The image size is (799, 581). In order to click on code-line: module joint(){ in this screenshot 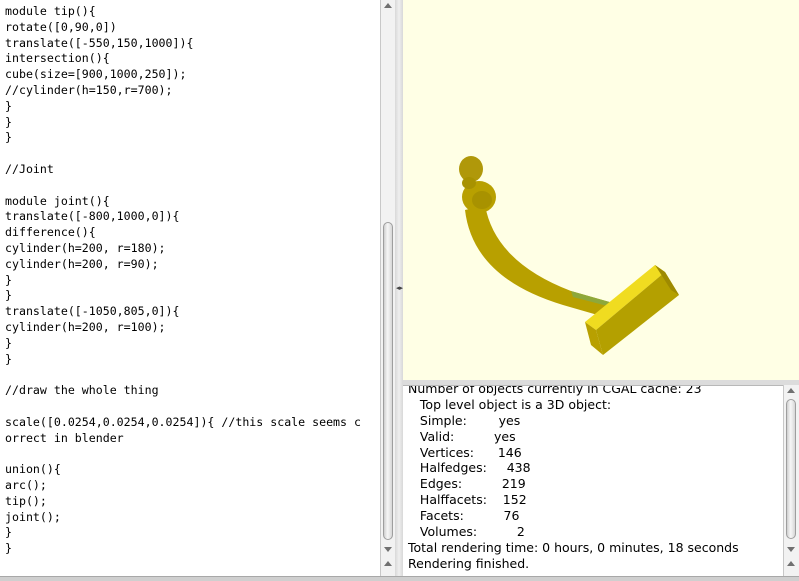, I will do `click(183, 202)`.